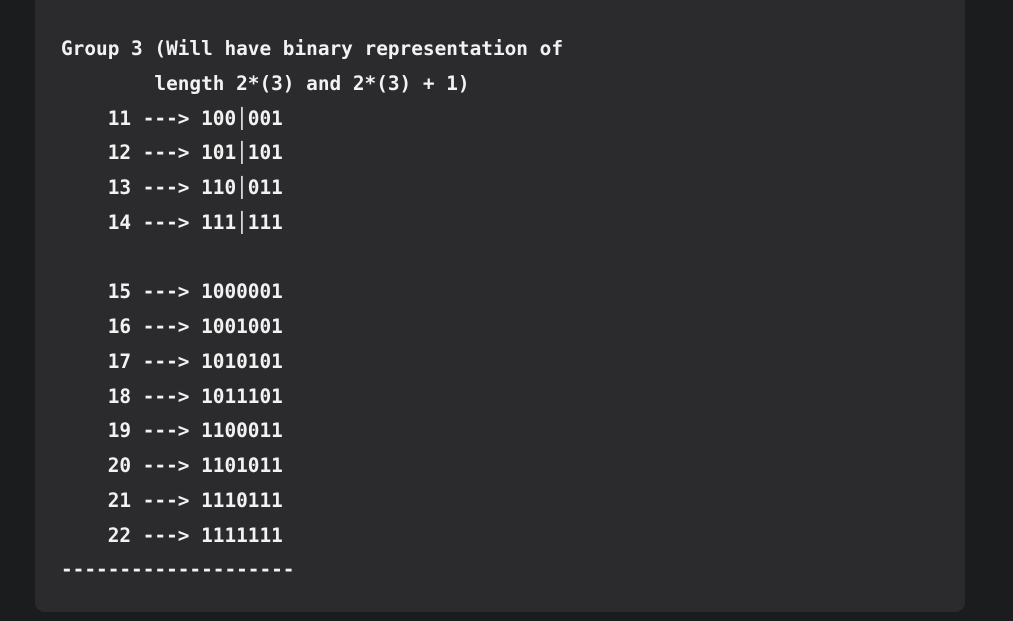 This screenshot has width=1013, height=621. I want to click on code-line-16: 16 ---> 1001001, so click(172, 326).